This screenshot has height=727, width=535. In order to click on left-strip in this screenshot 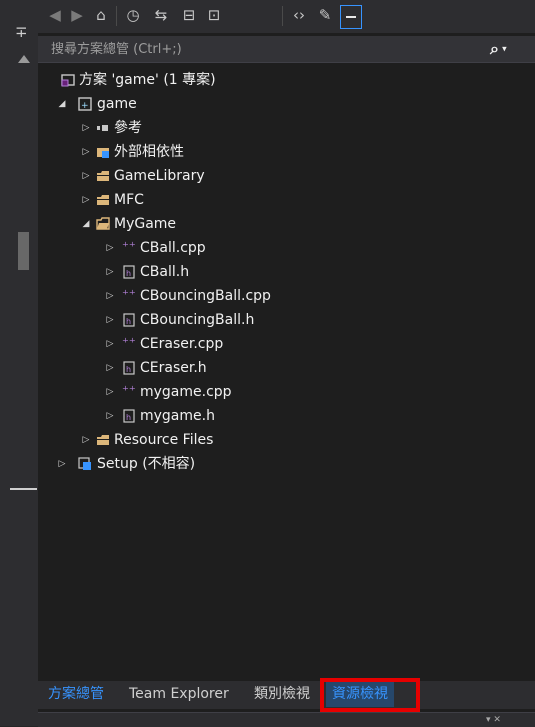, I will do `click(5, 363)`.